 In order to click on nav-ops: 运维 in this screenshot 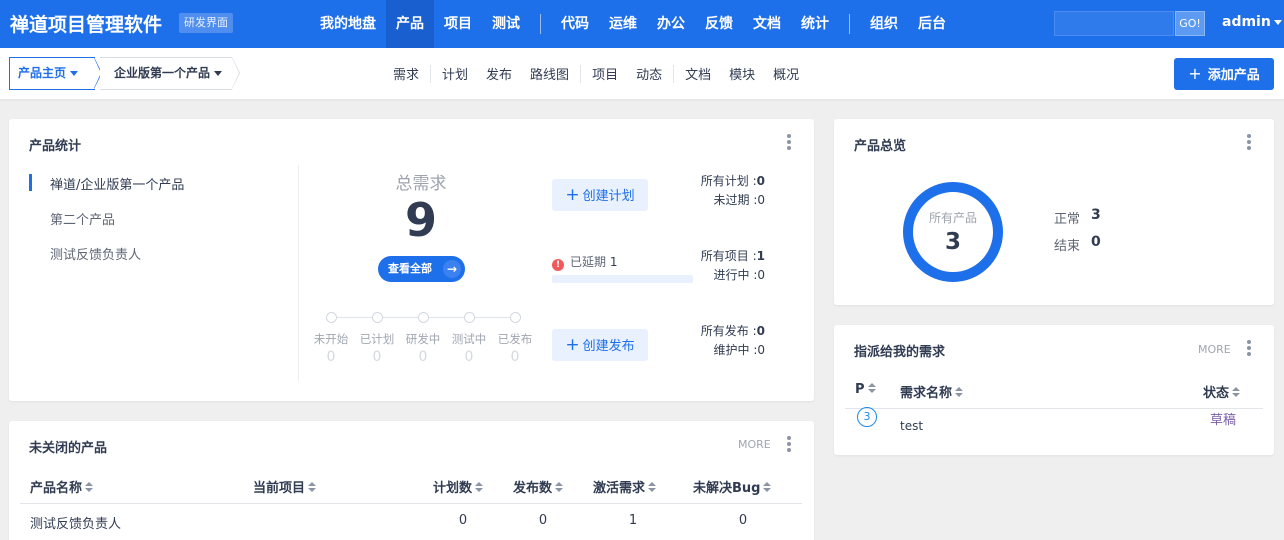, I will do `click(623, 24)`.